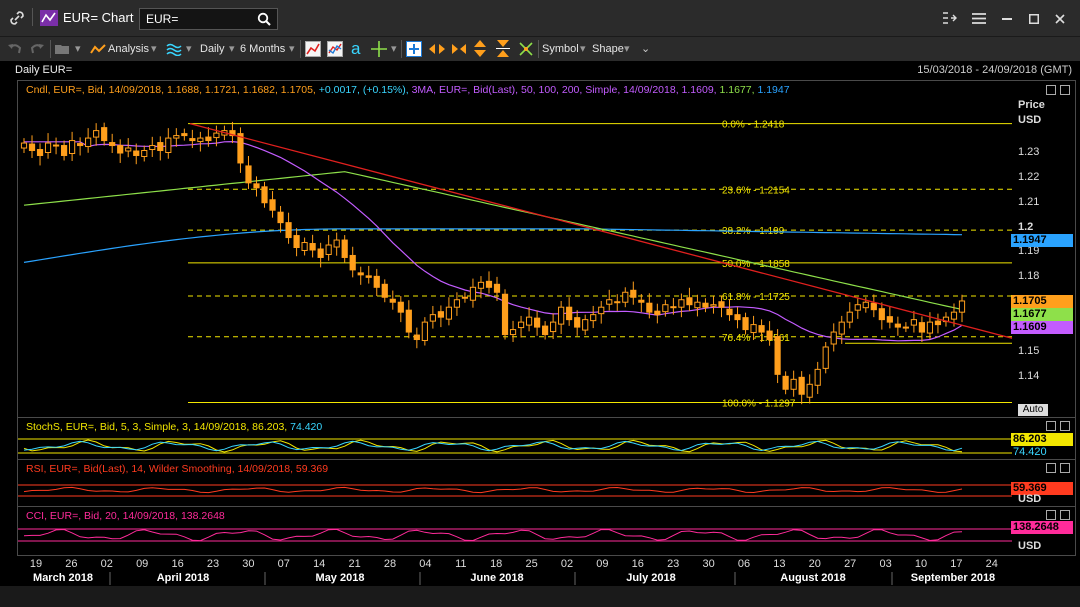 Image resolution: width=1080 pixels, height=607 pixels. Describe the element at coordinates (1029, 152) in the screenshot. I see `price-tick-label: 1.23` at that location.